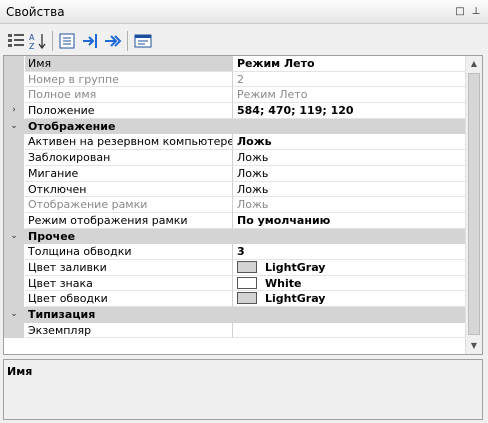  I want to click on property-row: Полное имя Режим Лето, so click(234, 95).